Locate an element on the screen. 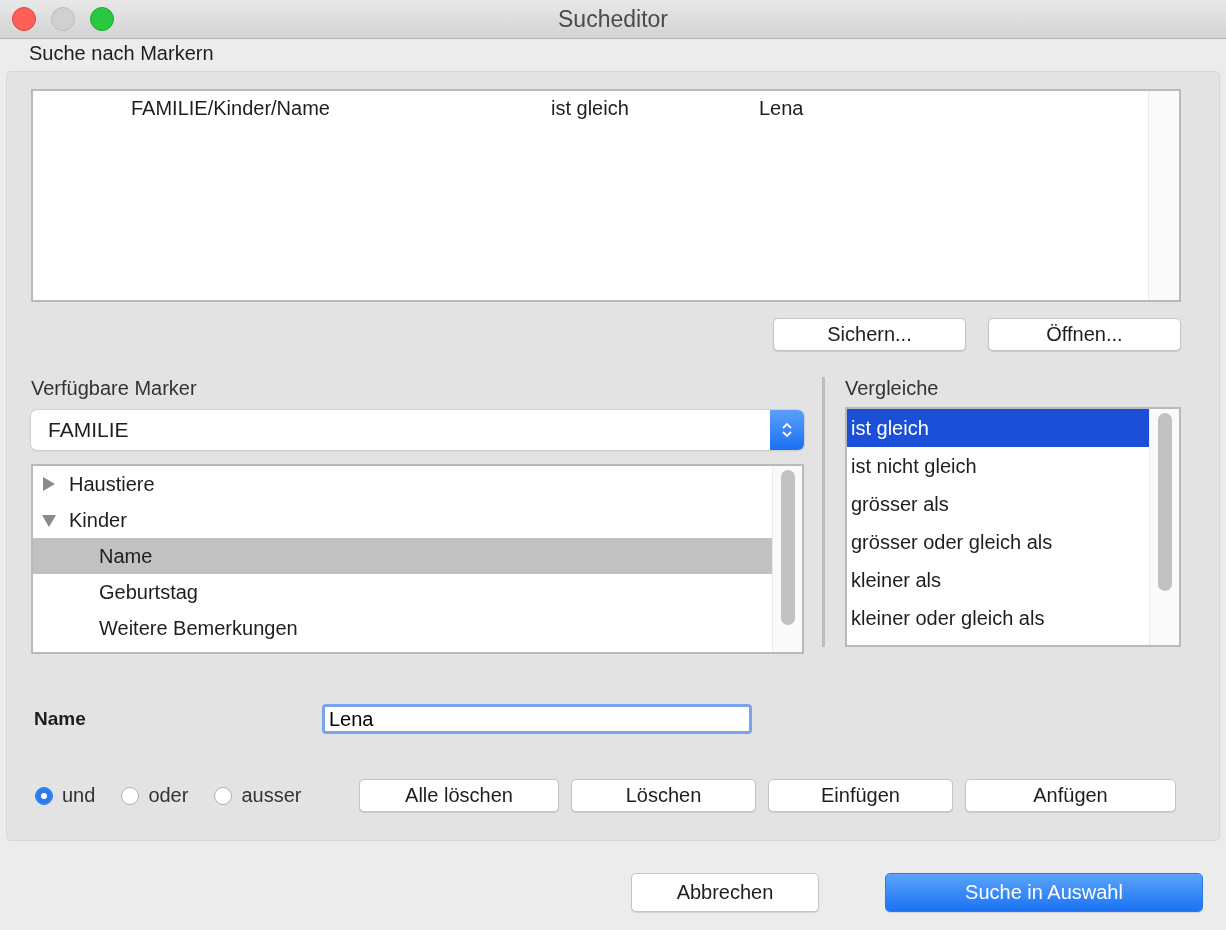 This screenshot has width=1226, height=930. logic-radio: und is located at coordinates (65, 795).